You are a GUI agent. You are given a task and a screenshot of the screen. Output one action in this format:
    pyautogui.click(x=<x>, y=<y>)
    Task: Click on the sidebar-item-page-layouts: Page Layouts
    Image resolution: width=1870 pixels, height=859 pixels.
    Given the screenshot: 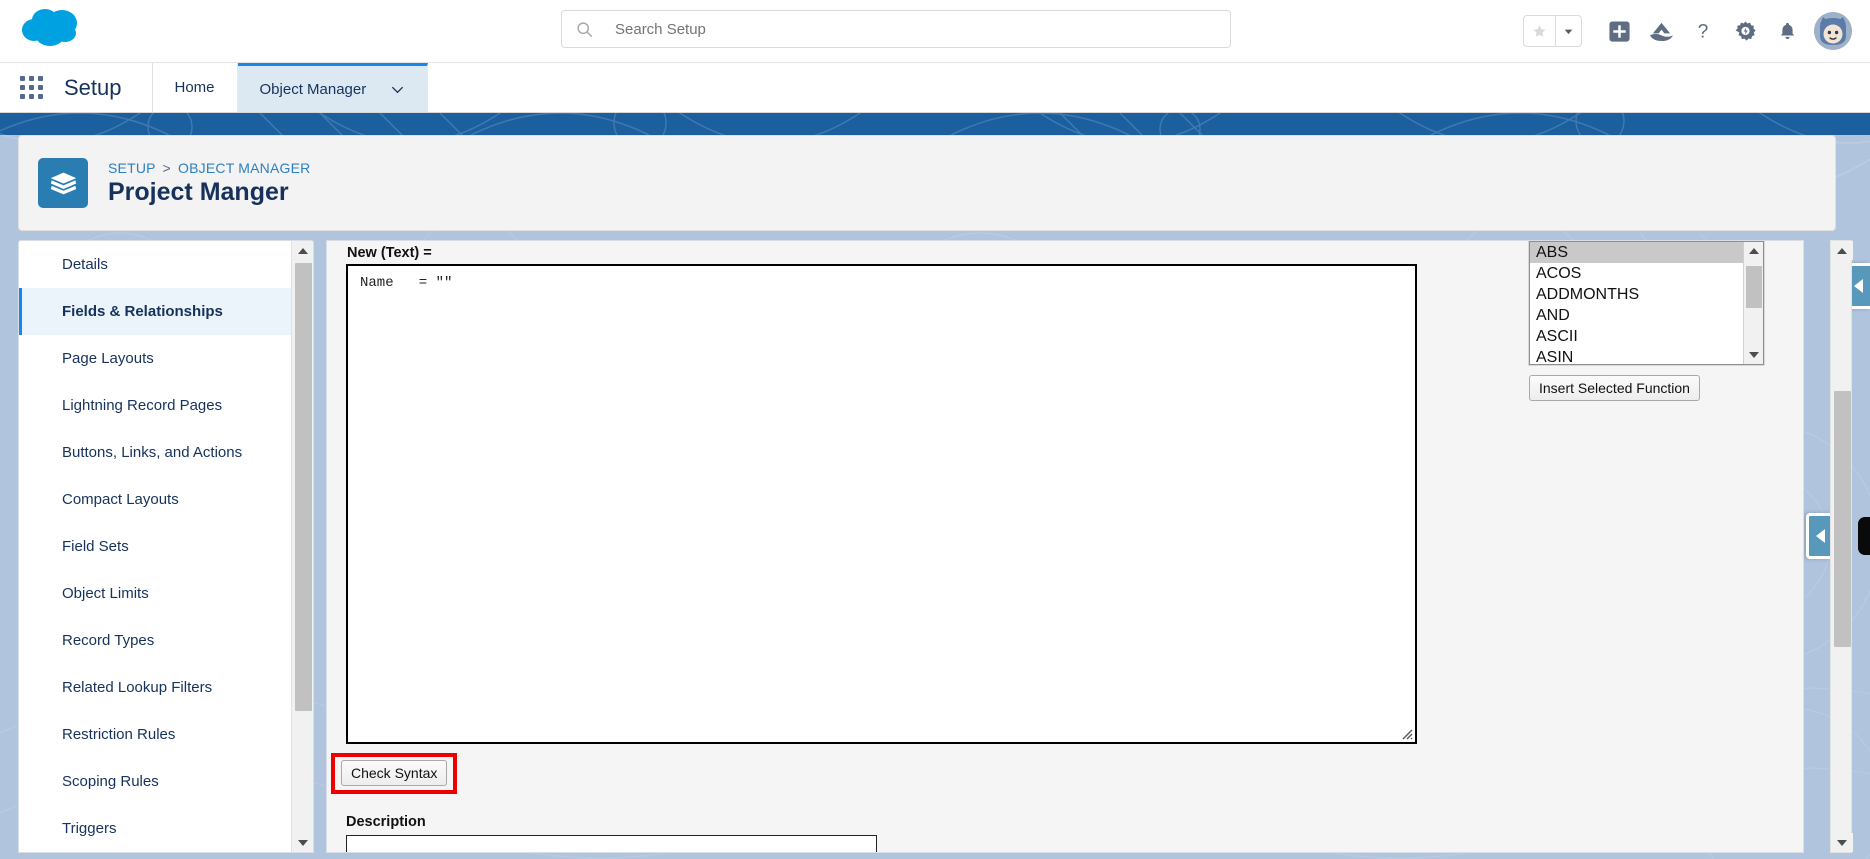 What is the action you would take?
    pyautogui.click(x=155, y=358)
    